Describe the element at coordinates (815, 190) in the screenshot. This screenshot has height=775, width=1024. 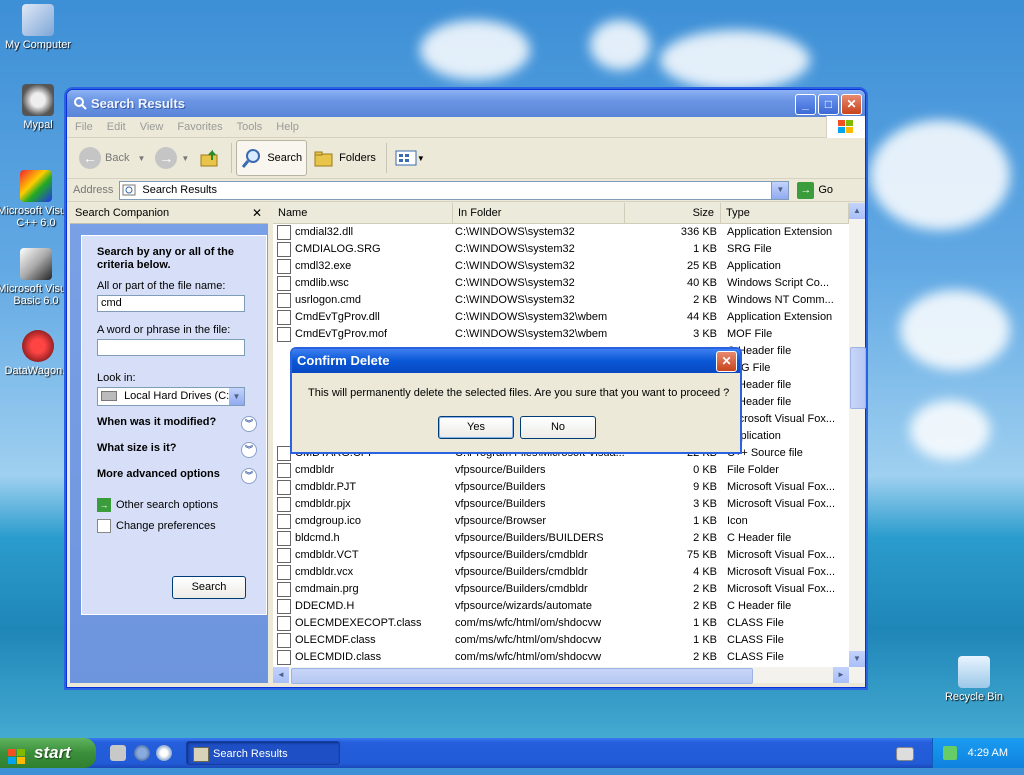
I see `go-button: → Go` at that location.